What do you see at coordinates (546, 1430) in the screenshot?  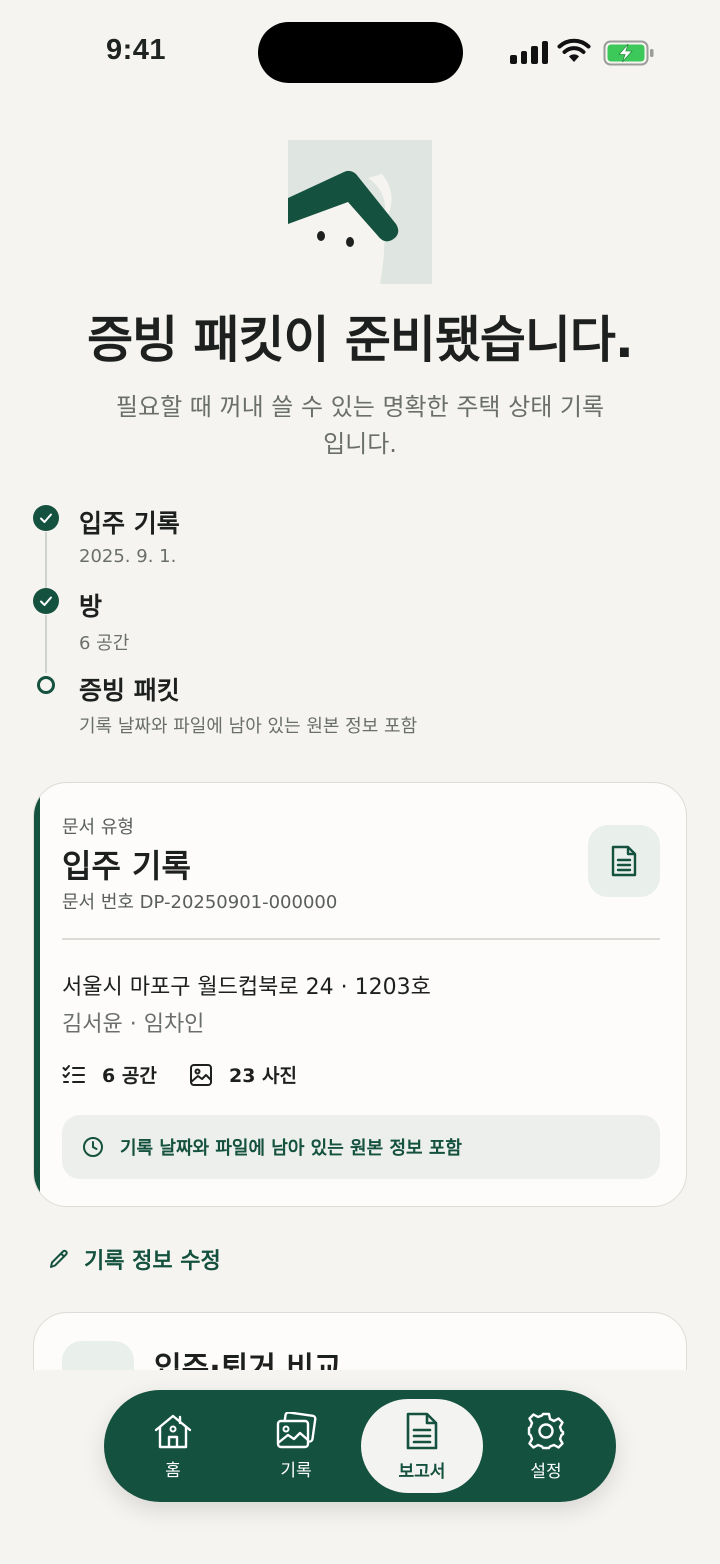 I see `gear-icon` at bounding box center [546, 1430].